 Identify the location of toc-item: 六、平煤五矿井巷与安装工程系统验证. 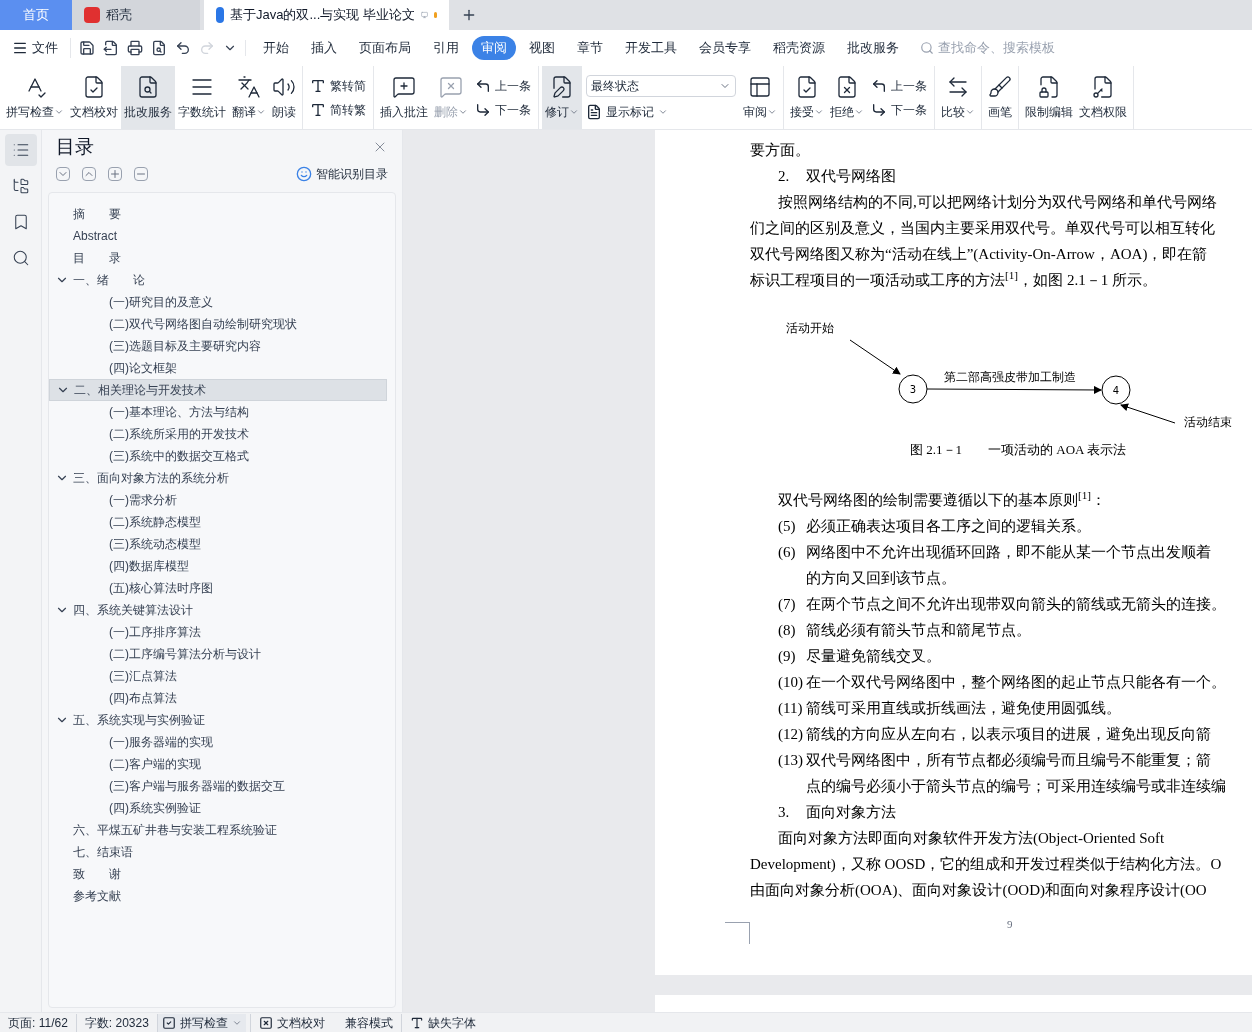
(218, 830).